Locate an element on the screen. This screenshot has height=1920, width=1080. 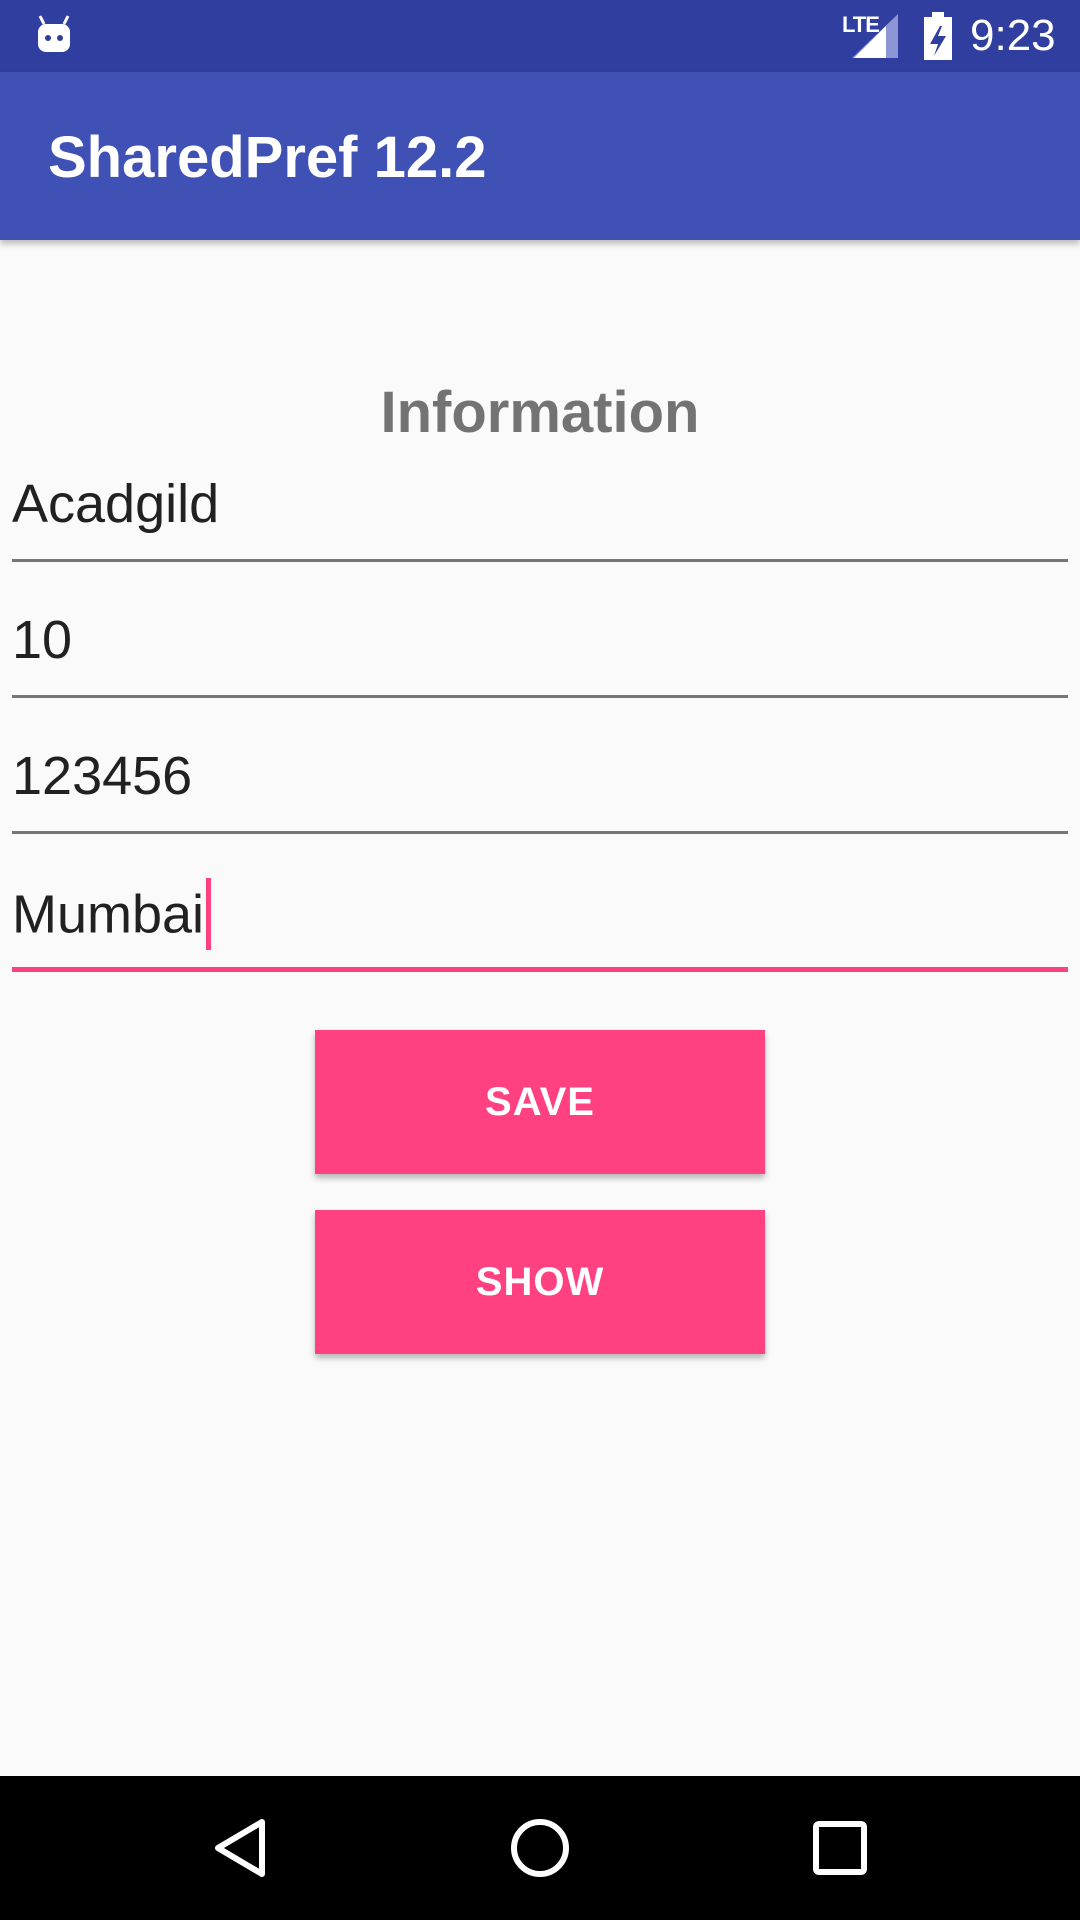
city-field-underline is located at coordinates (540, 969).